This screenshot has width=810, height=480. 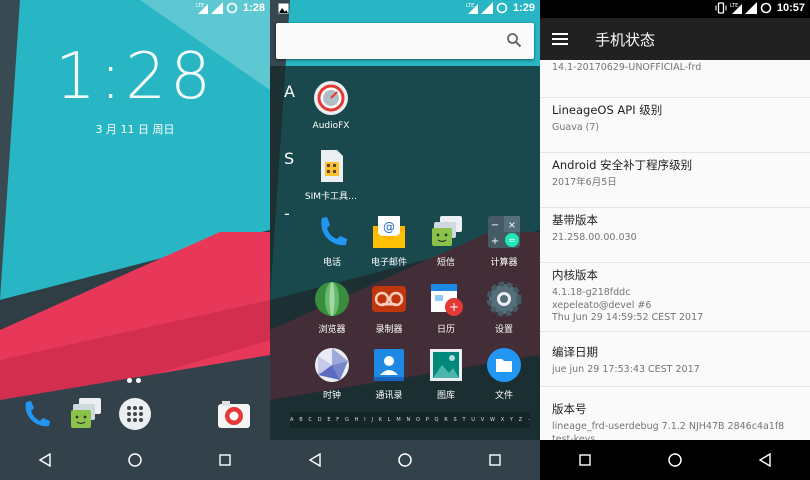 I want to click on item-title: Android 安全补丁程序级别, so click(x=622, y=165).